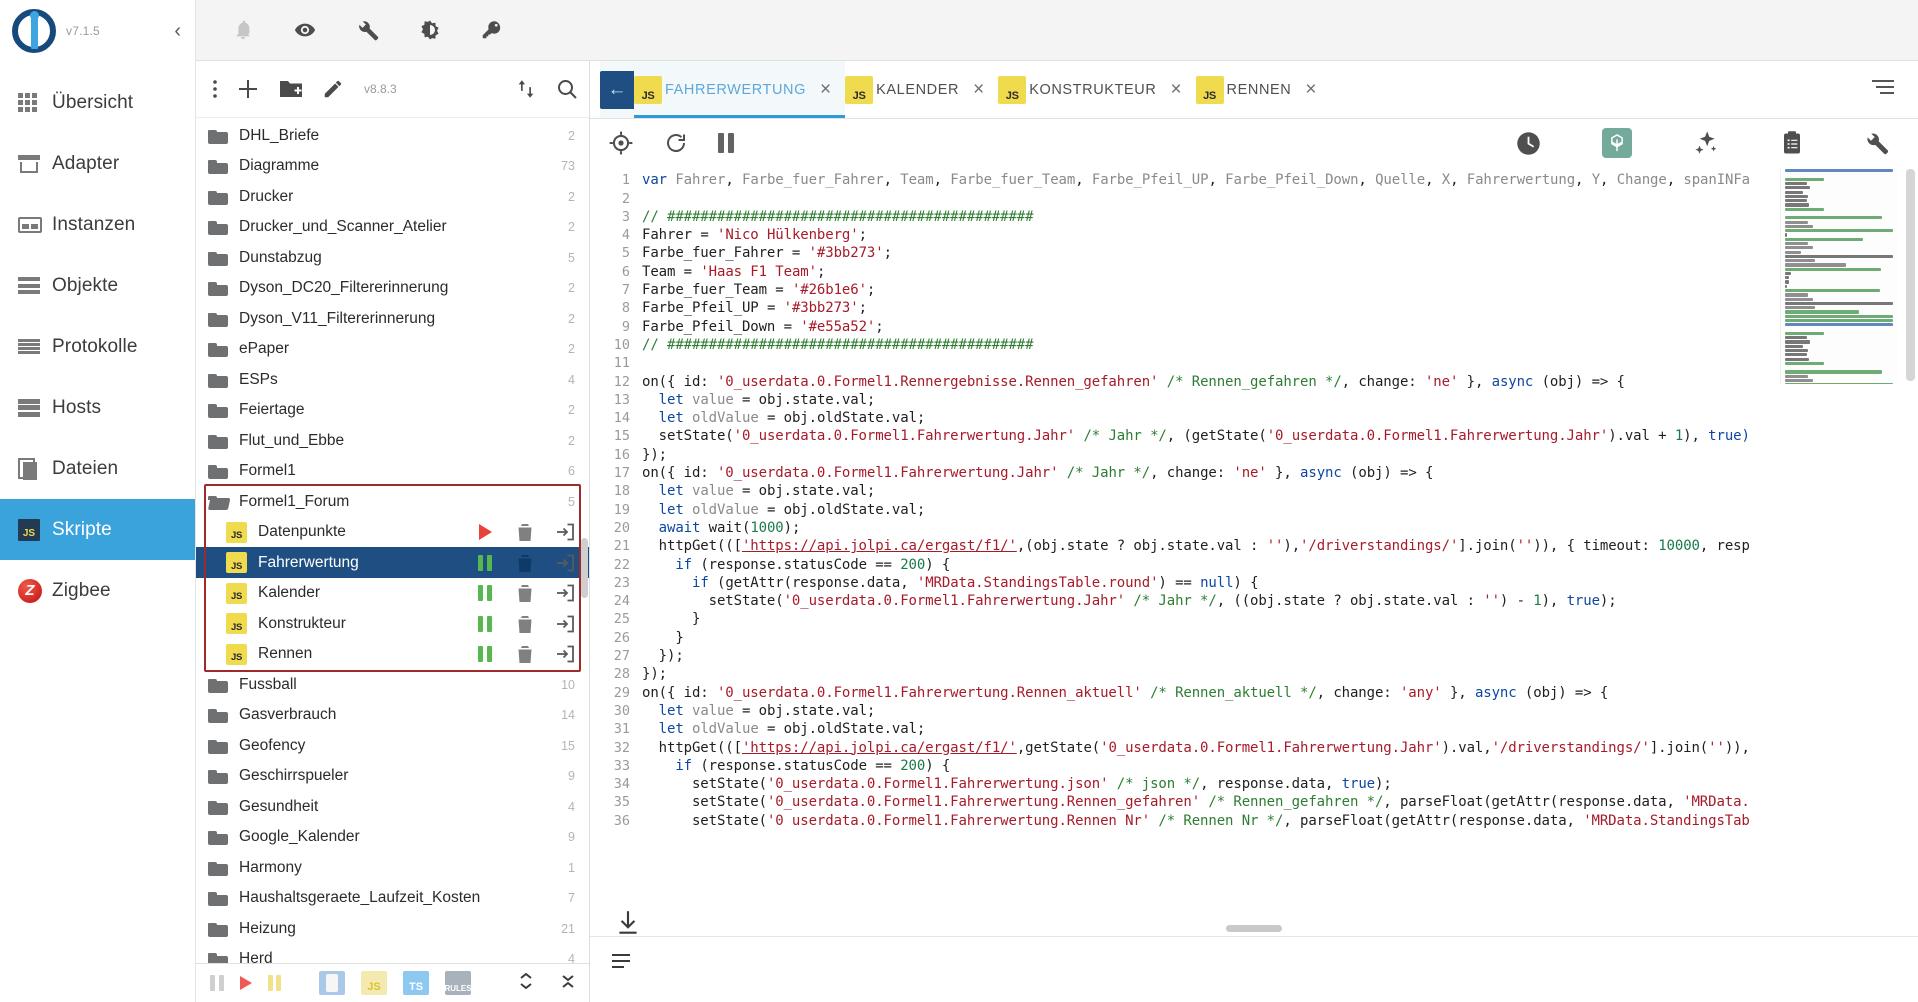 This screenshot has height=1002, width=1918. Describe the element at coordinates (526, 983) in the screenshot. I see `expand-all-icon` at that location.